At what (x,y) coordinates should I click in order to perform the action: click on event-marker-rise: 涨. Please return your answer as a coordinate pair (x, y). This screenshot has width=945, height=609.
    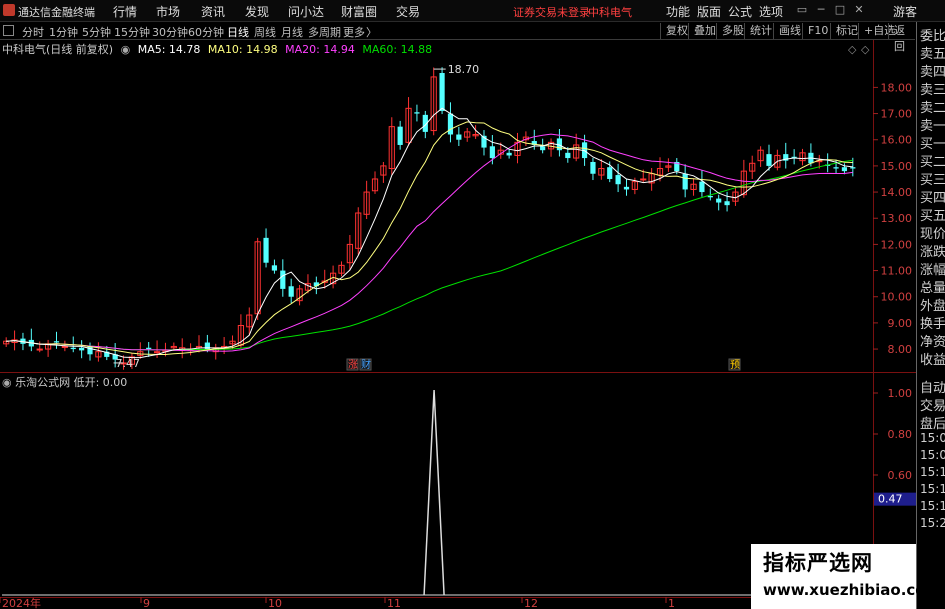
    Looking at the image, I should click on (353, 365).